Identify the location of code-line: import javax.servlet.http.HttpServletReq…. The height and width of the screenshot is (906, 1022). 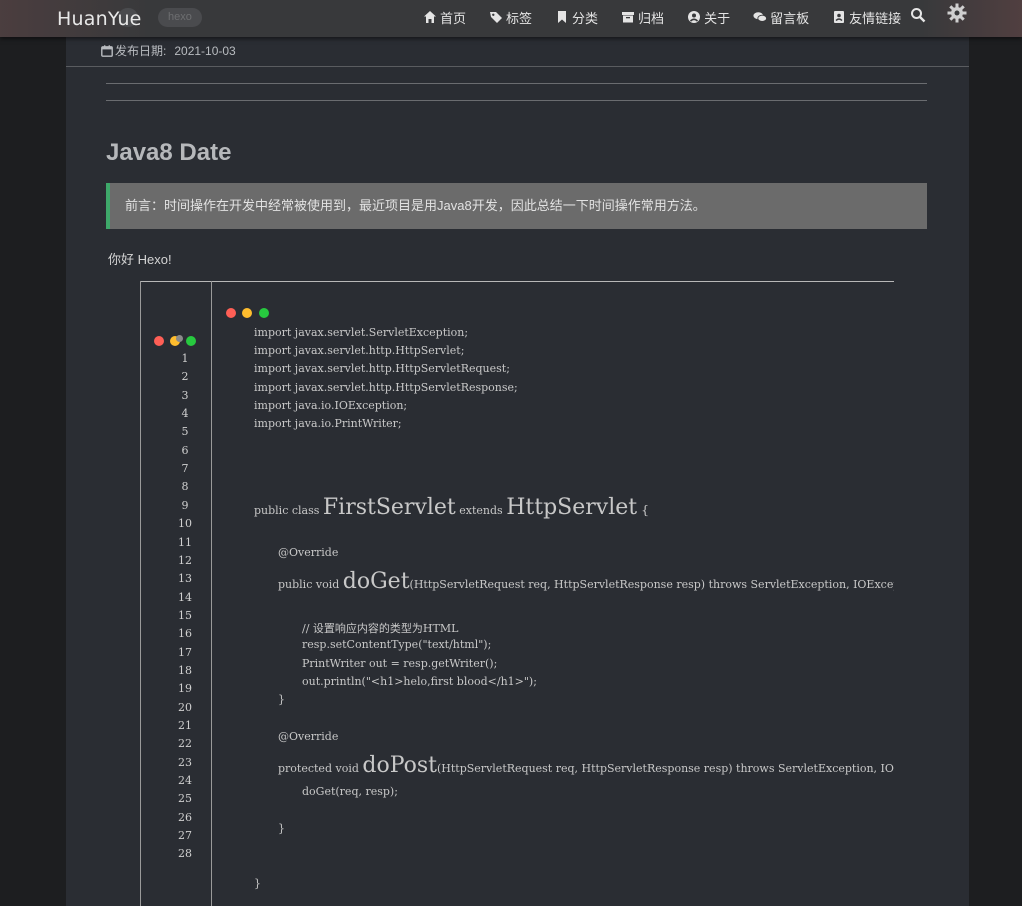
(382, 368).